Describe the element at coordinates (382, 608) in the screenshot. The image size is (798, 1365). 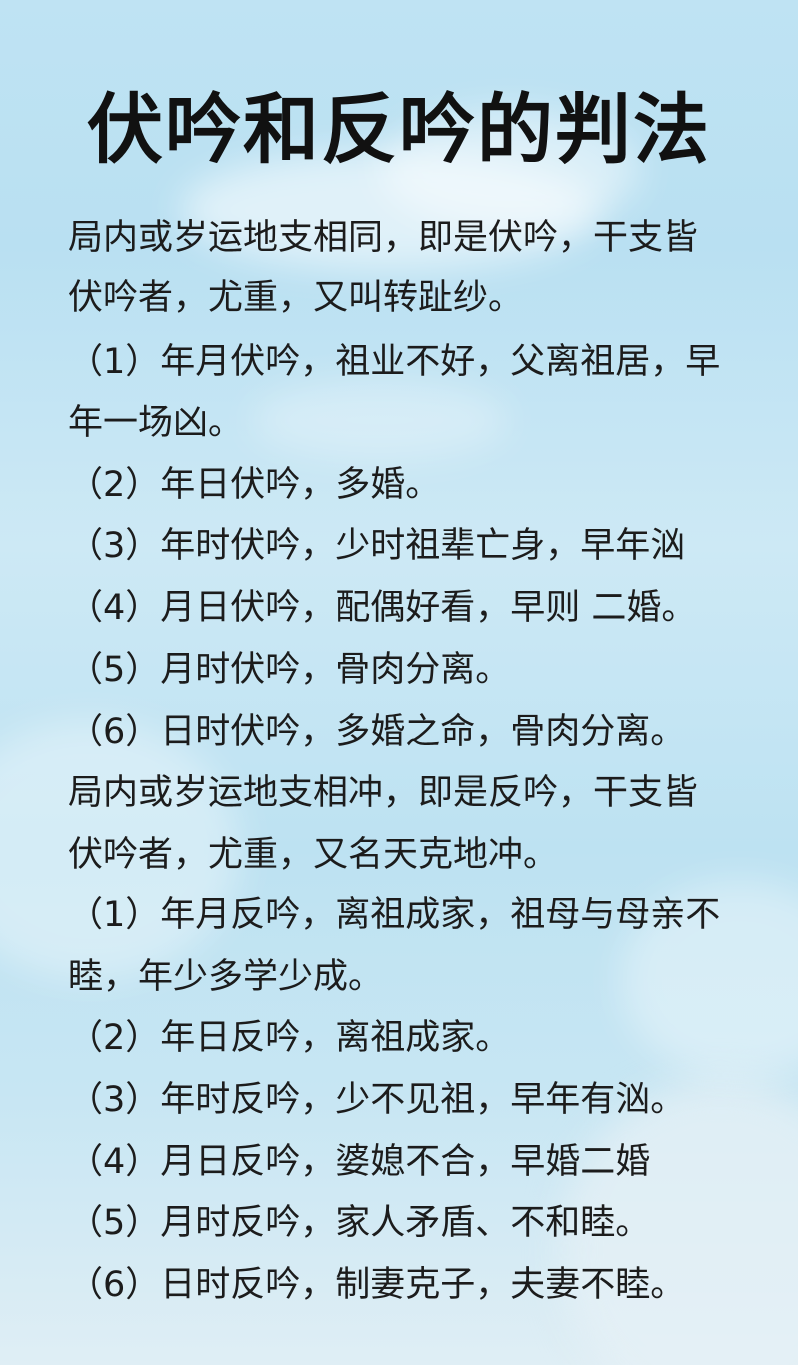
I see `text-line: （4）月日伏吟，配偶好看，早则 二婚。` at that location.